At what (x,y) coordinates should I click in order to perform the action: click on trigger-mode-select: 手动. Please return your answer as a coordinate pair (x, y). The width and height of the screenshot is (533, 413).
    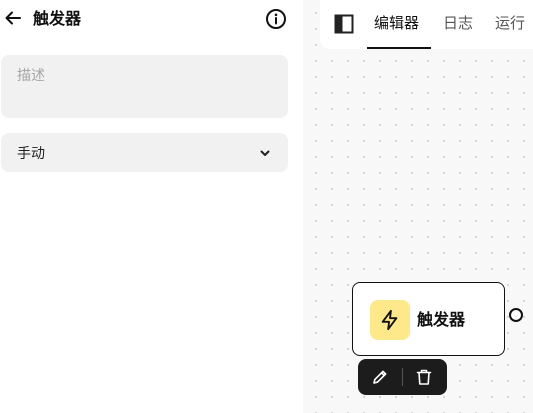
    Looking at the image, I should click on (144, 152).